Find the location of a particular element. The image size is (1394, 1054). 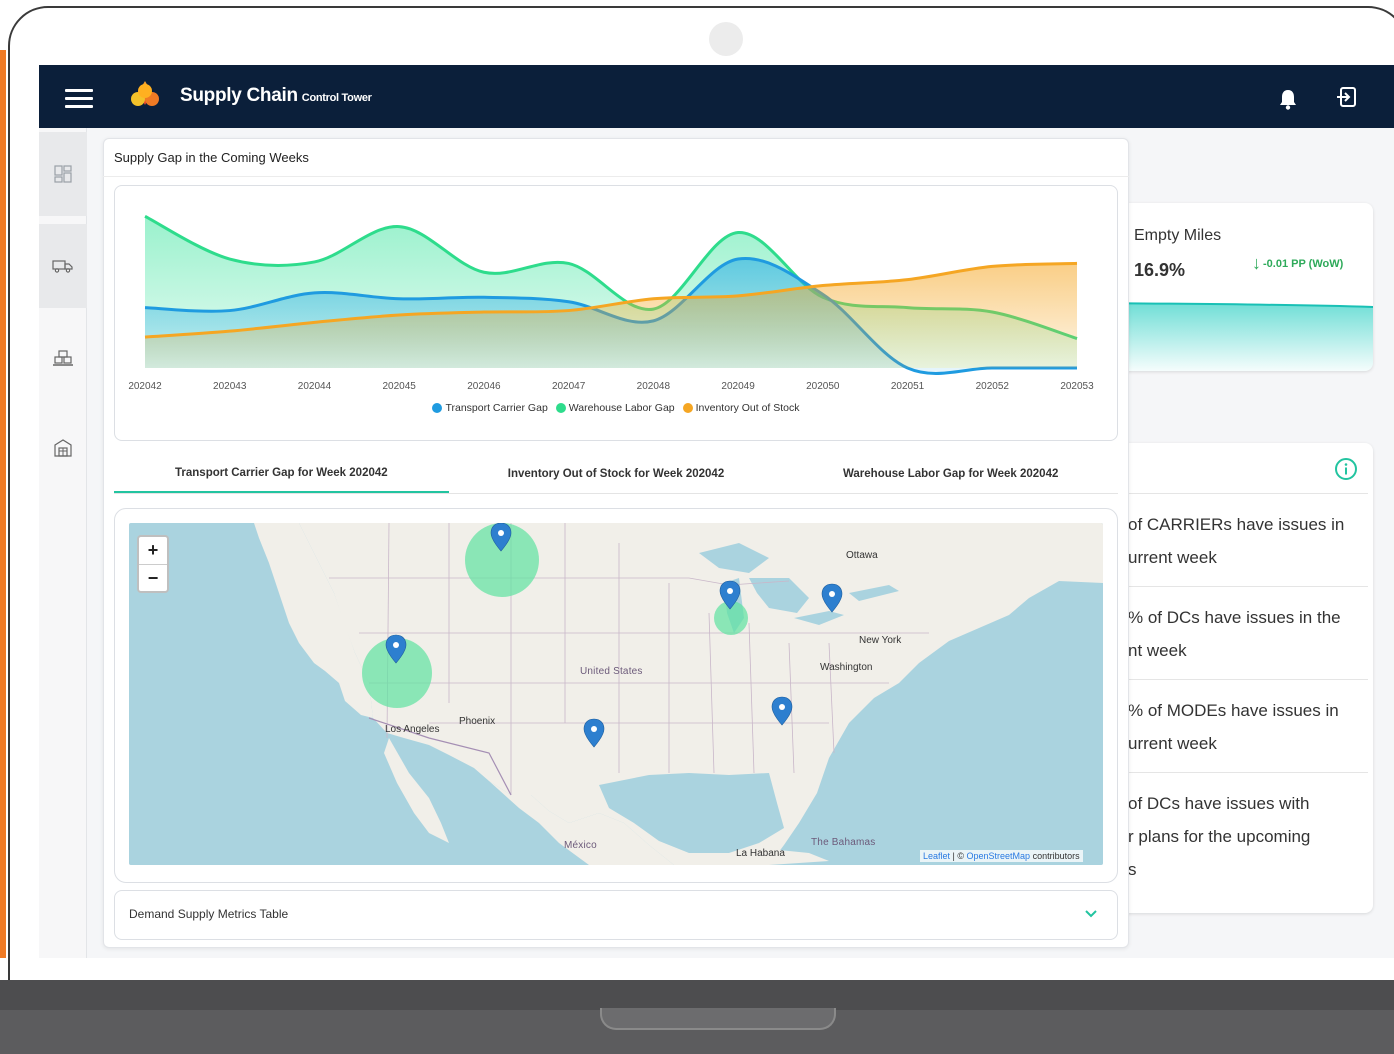

issue-item-dcs: % of DCs have issues in the nt week is located at coordinates (1248, 634).